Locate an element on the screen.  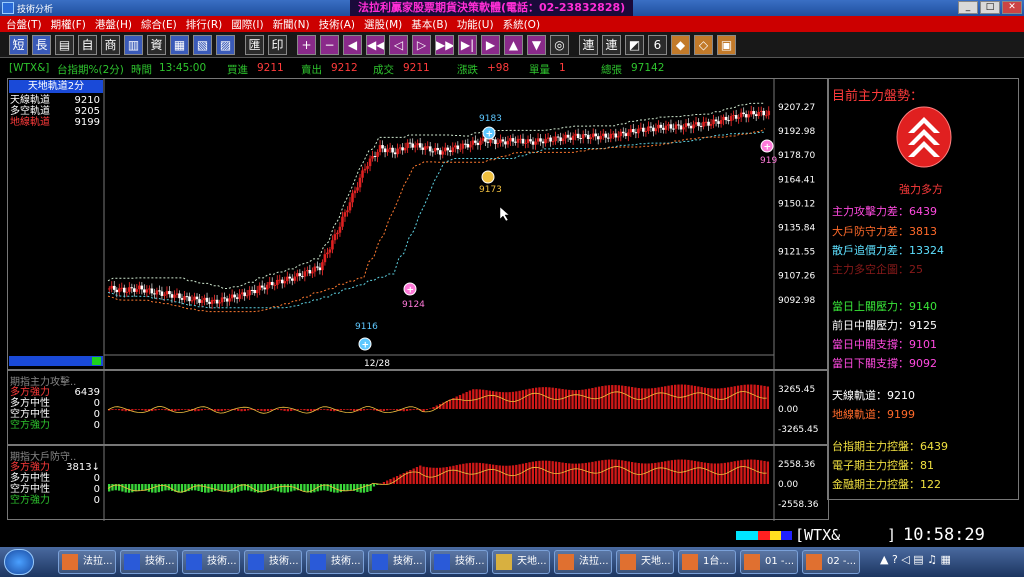
marker-label: 9124 is located at coordinates (413, 305).